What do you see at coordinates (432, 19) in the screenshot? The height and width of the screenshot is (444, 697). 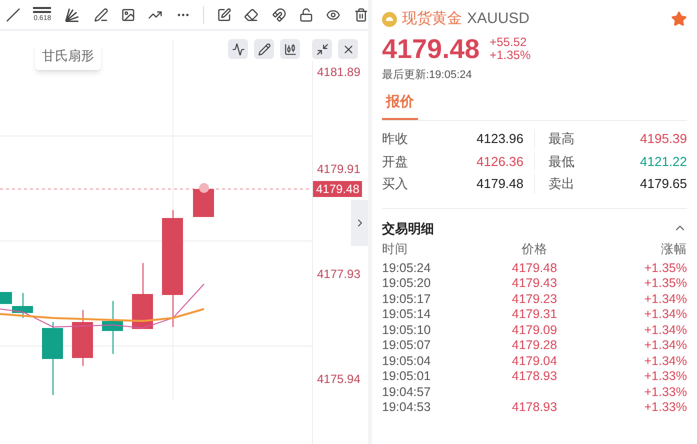 I see `symbol-name: 现货黄金` at bounding box center [432, 19].